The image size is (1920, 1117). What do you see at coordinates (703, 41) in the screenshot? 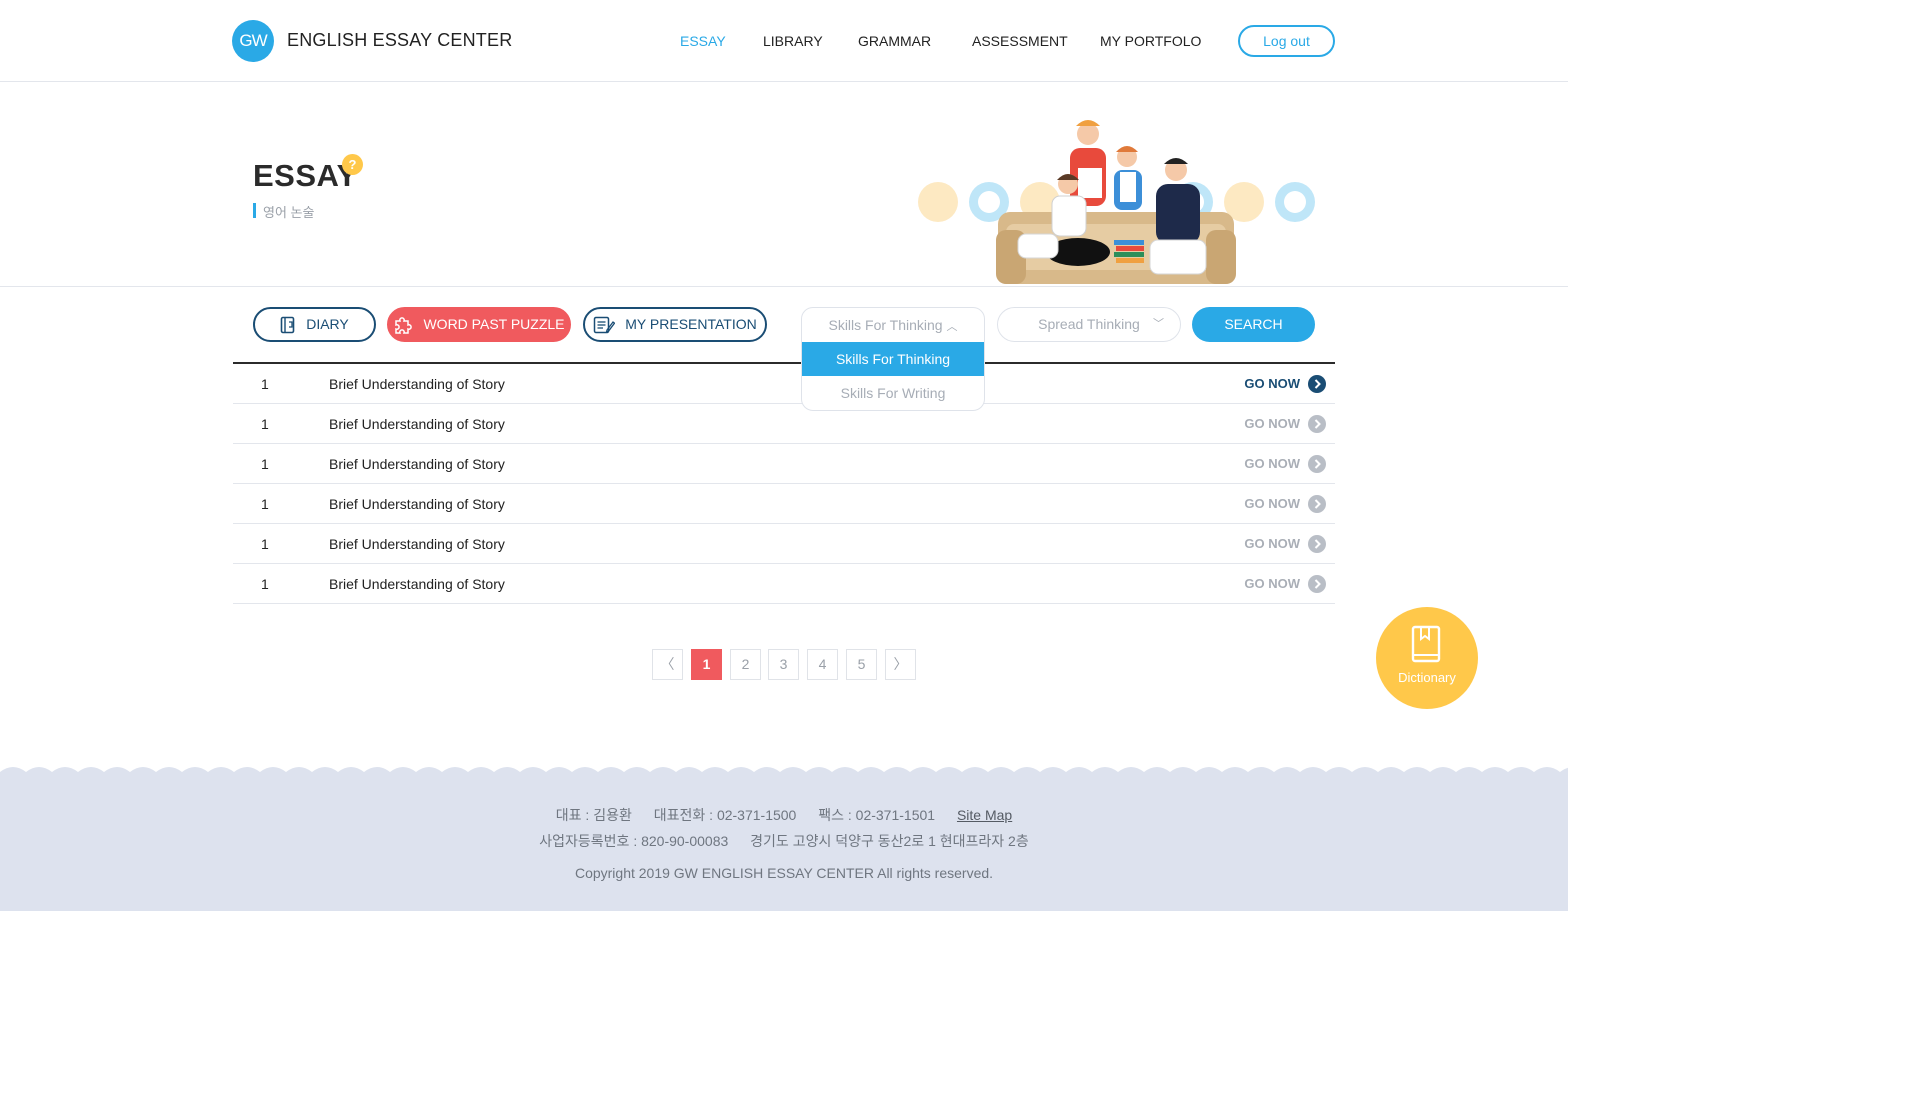
I see `nav-essay: ESSAY` at bounding box center [703, 41].